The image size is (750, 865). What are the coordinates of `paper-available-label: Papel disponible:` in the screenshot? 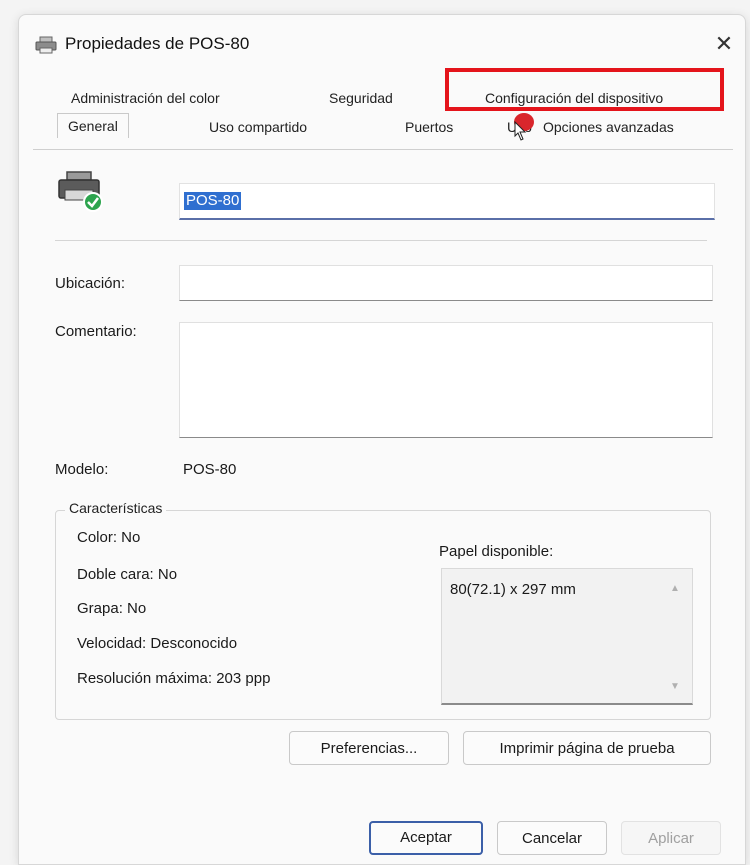 It's located at (496, 551).